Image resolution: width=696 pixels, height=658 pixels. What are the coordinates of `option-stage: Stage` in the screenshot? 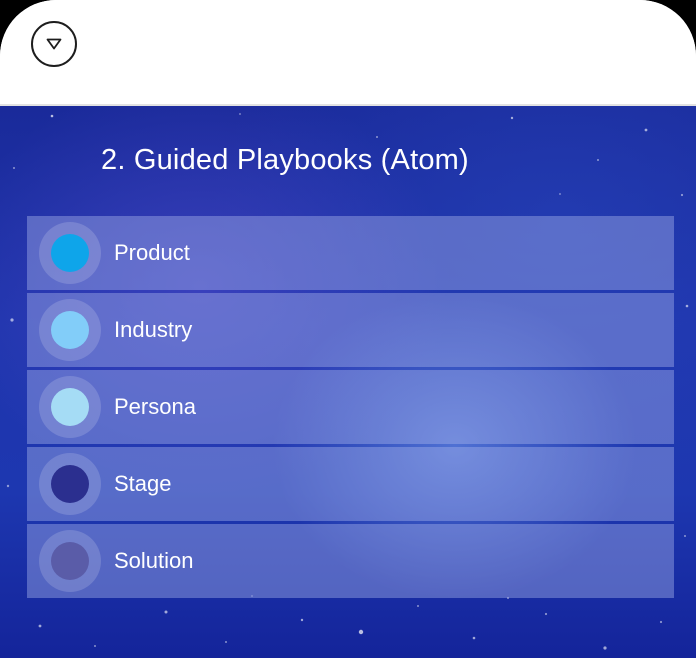 It's located at (350, 484).